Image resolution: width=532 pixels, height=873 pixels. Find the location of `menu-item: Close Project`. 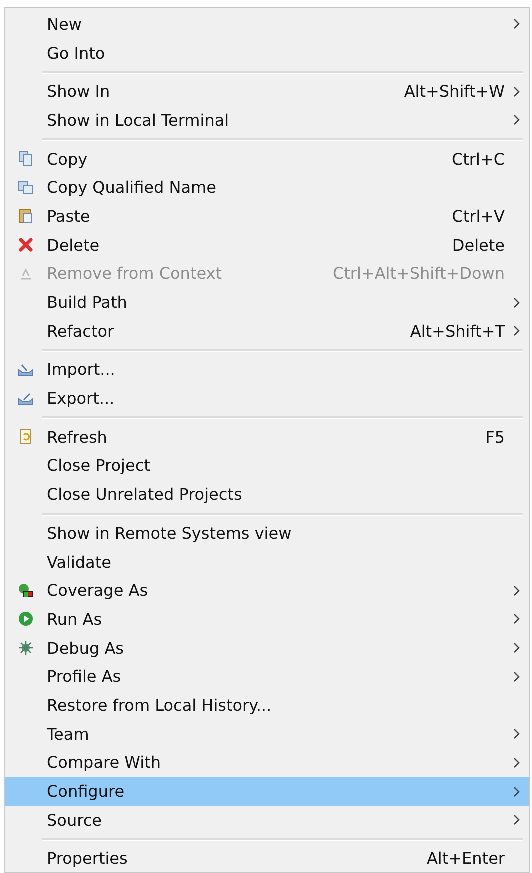

menu-item: Close Project is located at coordinates (267, 466).